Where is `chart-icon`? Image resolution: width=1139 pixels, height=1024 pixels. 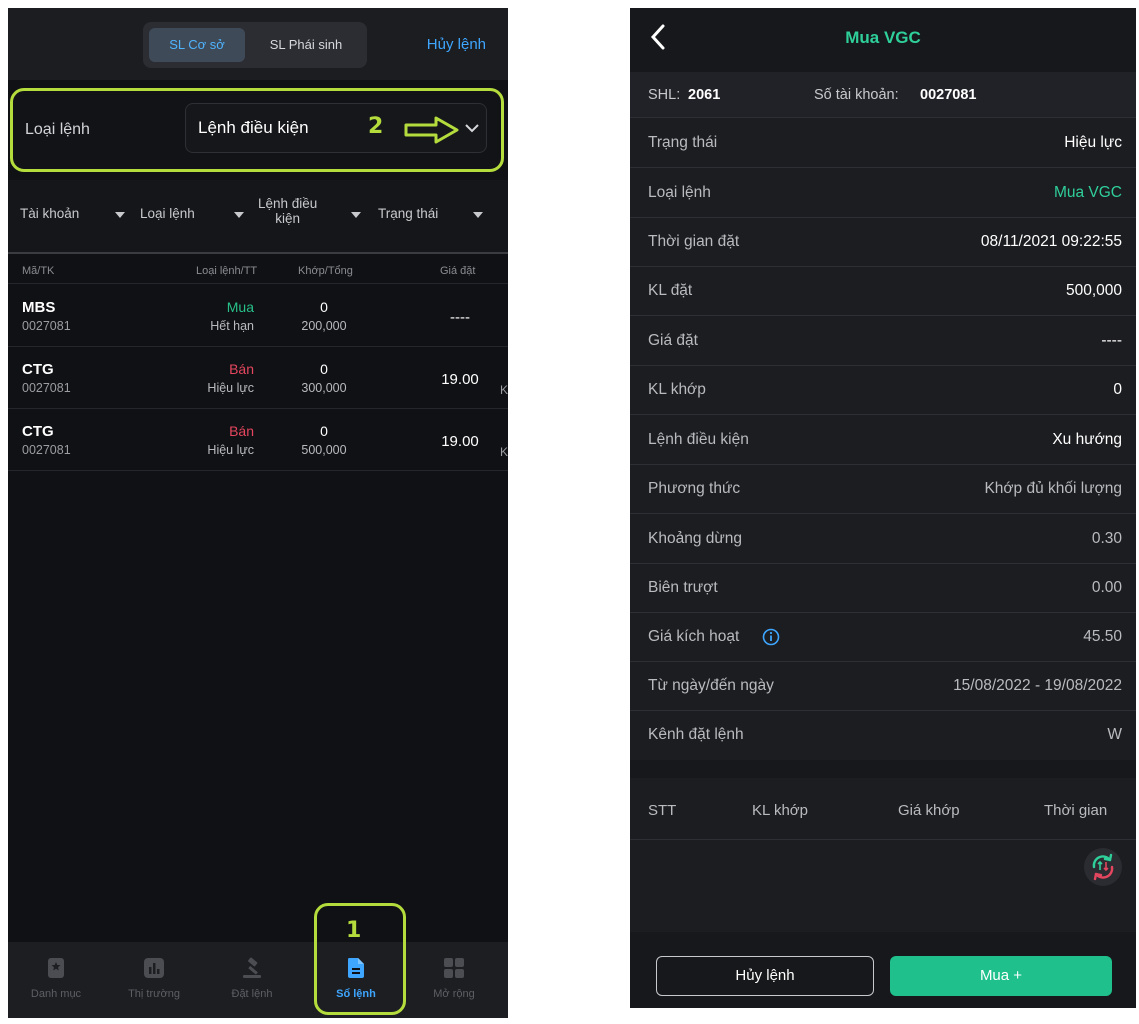 chart-icon is located at coordinates (154, 968).